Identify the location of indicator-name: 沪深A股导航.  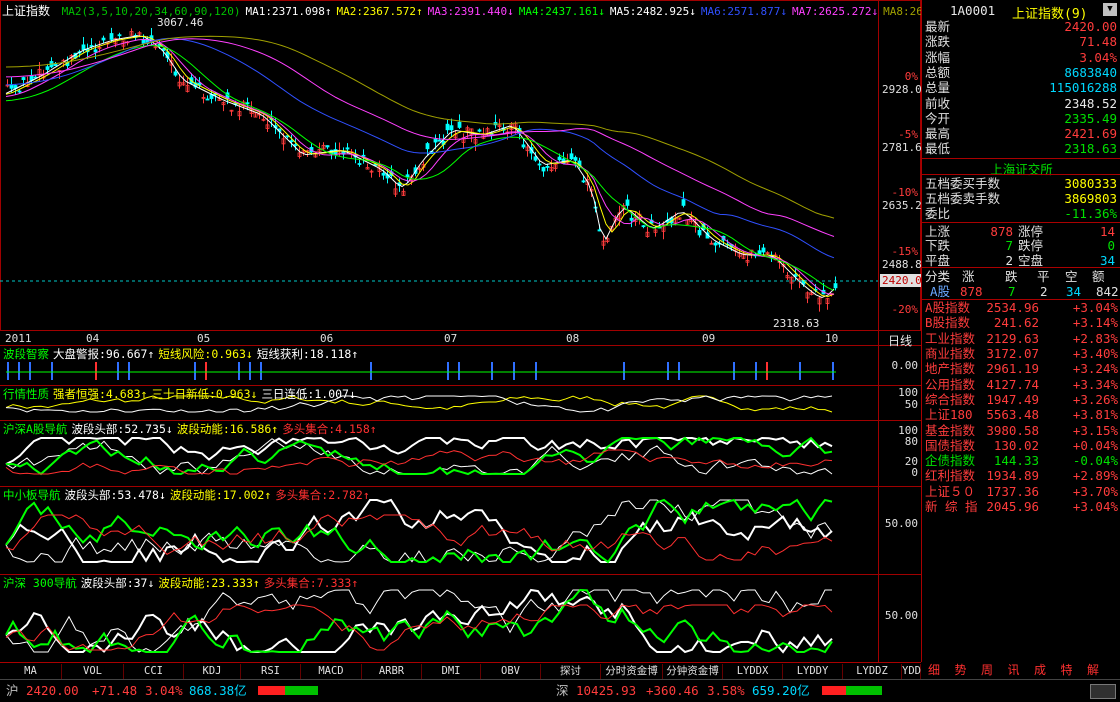
(35, 429).